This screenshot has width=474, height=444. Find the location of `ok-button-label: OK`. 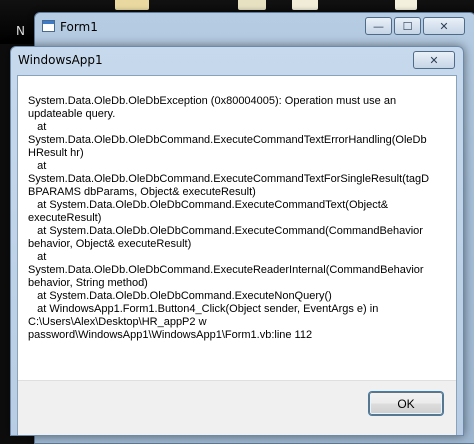

ok-button-label: OK is located at coordinates (406, 403).